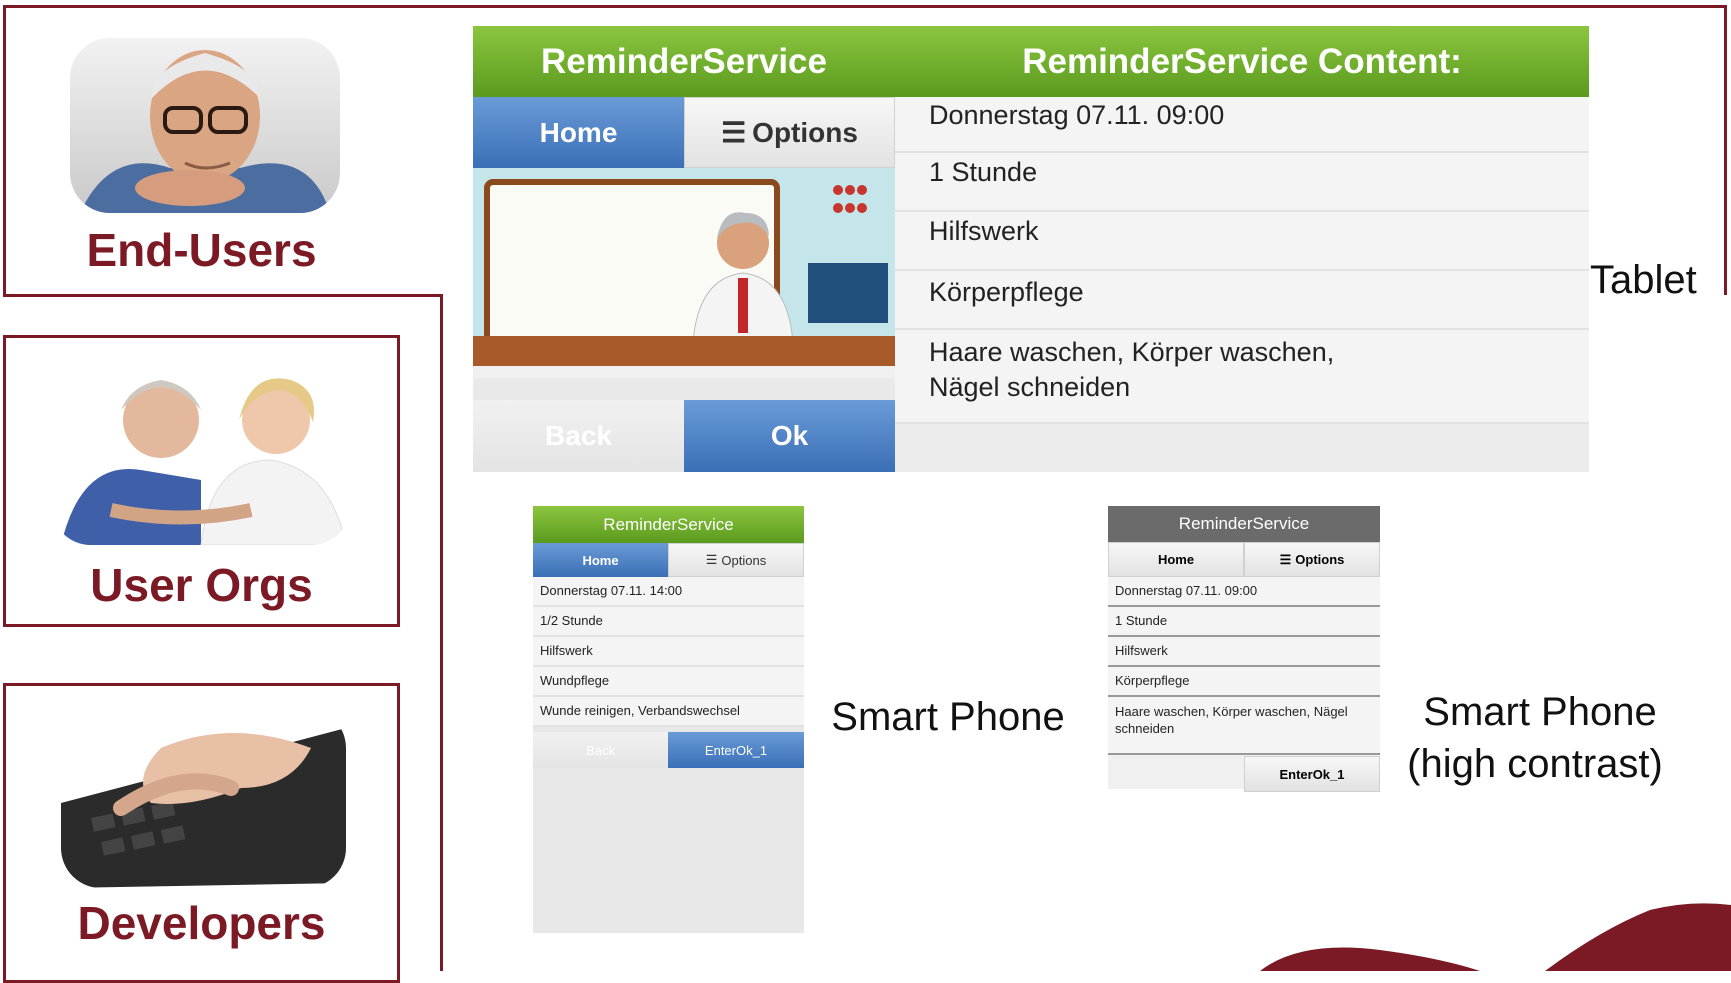  What do you see at coordinates (1244, 524) in the screenshot?
I see `phone-hc-app-title: ReminderService` at bounding box center [1244, 524].